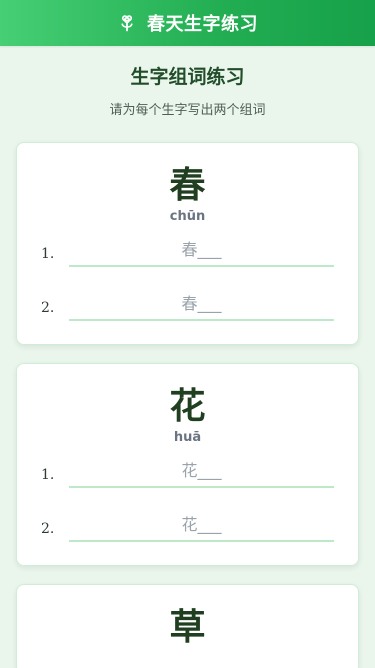 The width and height of the screenshot is (375, 668). What do you see at coordinates (201, 529) in the screenshot?
I see `word-input-2: 花___` at bounding box center [201, 529].